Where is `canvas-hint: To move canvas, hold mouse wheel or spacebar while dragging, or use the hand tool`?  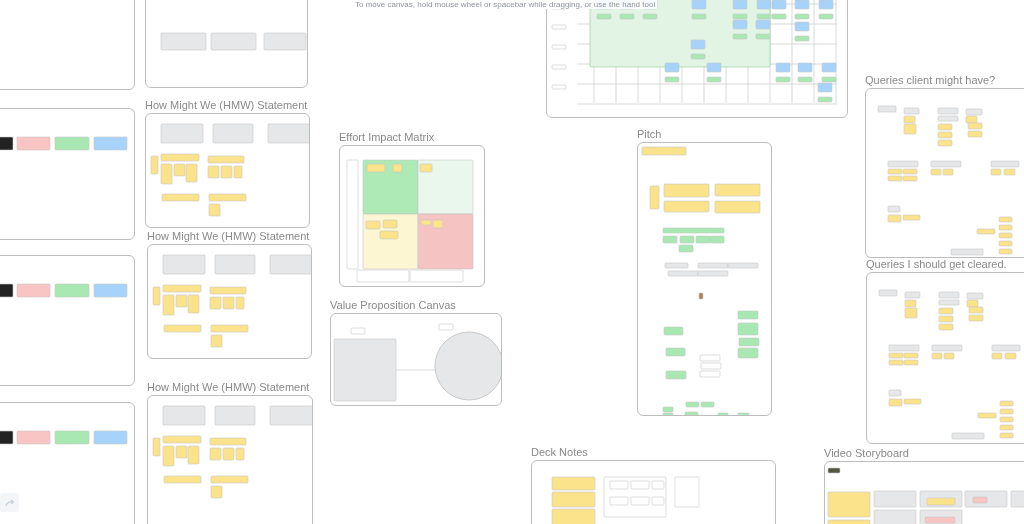 canvas-hint: To move canvas, hold mouse wheel or spacebar while dragging, or use the hand tool is located at coordinates (505, 4).